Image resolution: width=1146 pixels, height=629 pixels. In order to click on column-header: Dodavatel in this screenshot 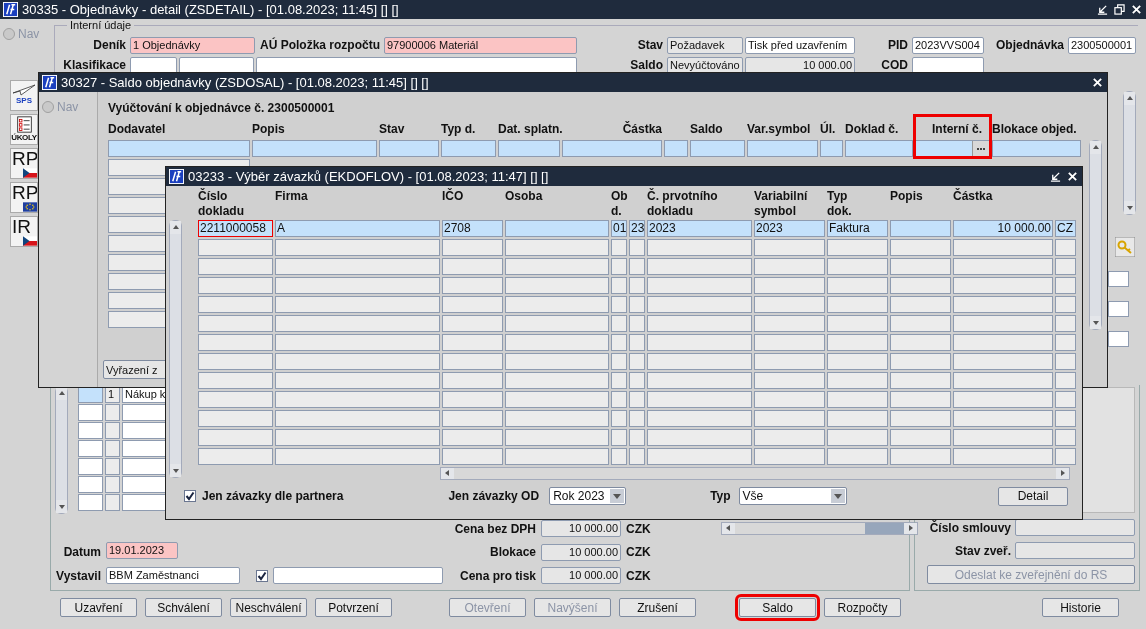, I will do `click(137, 130)`.